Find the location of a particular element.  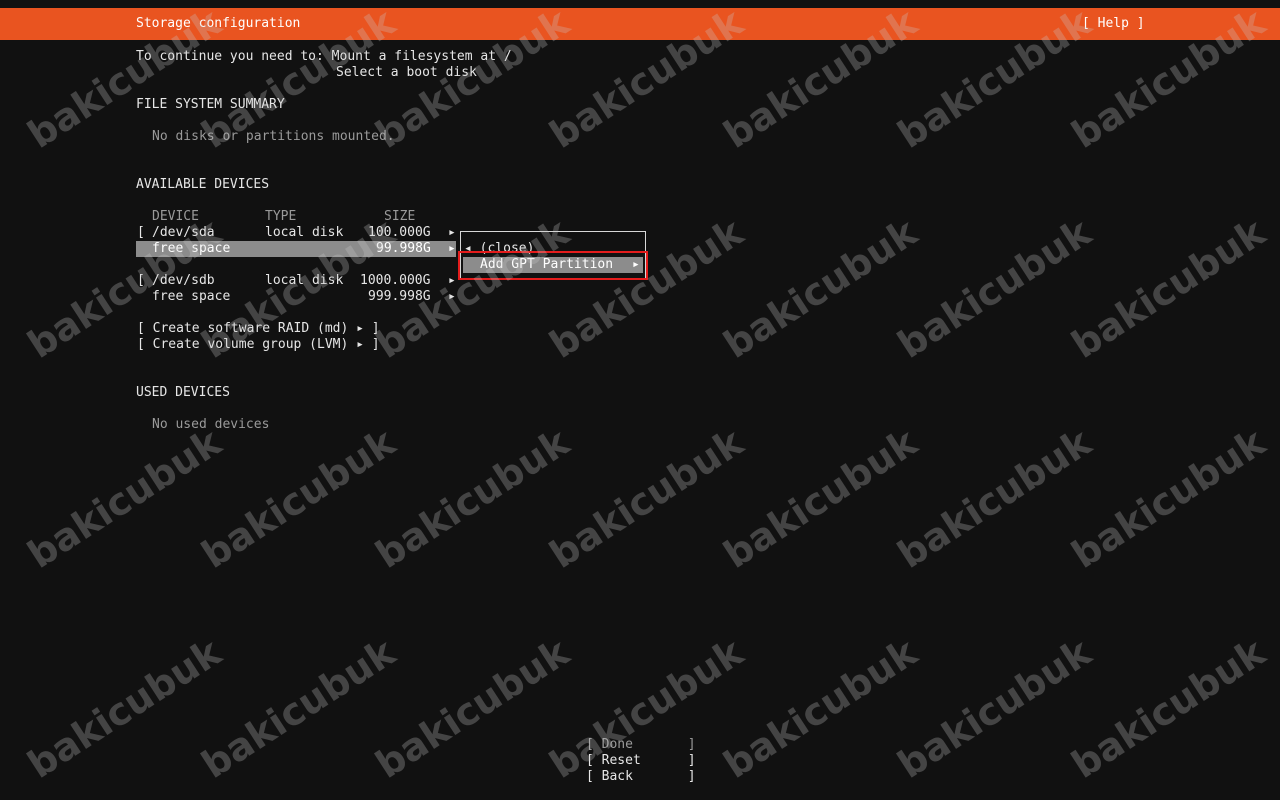

done-button: [ Done ] is located at coordinates (641, 745).